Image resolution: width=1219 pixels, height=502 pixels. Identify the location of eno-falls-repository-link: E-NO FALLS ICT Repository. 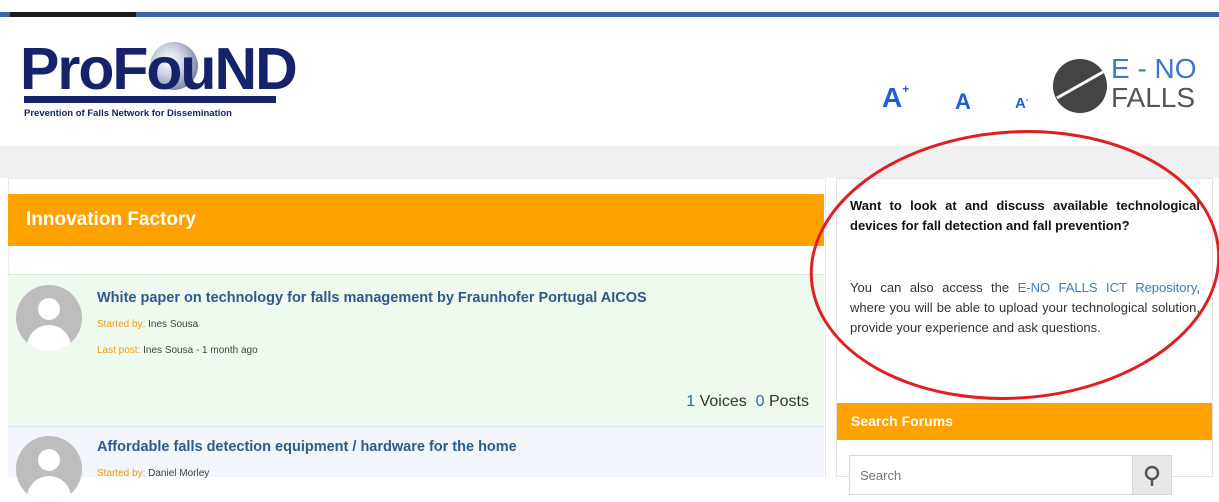
(1107, 287).